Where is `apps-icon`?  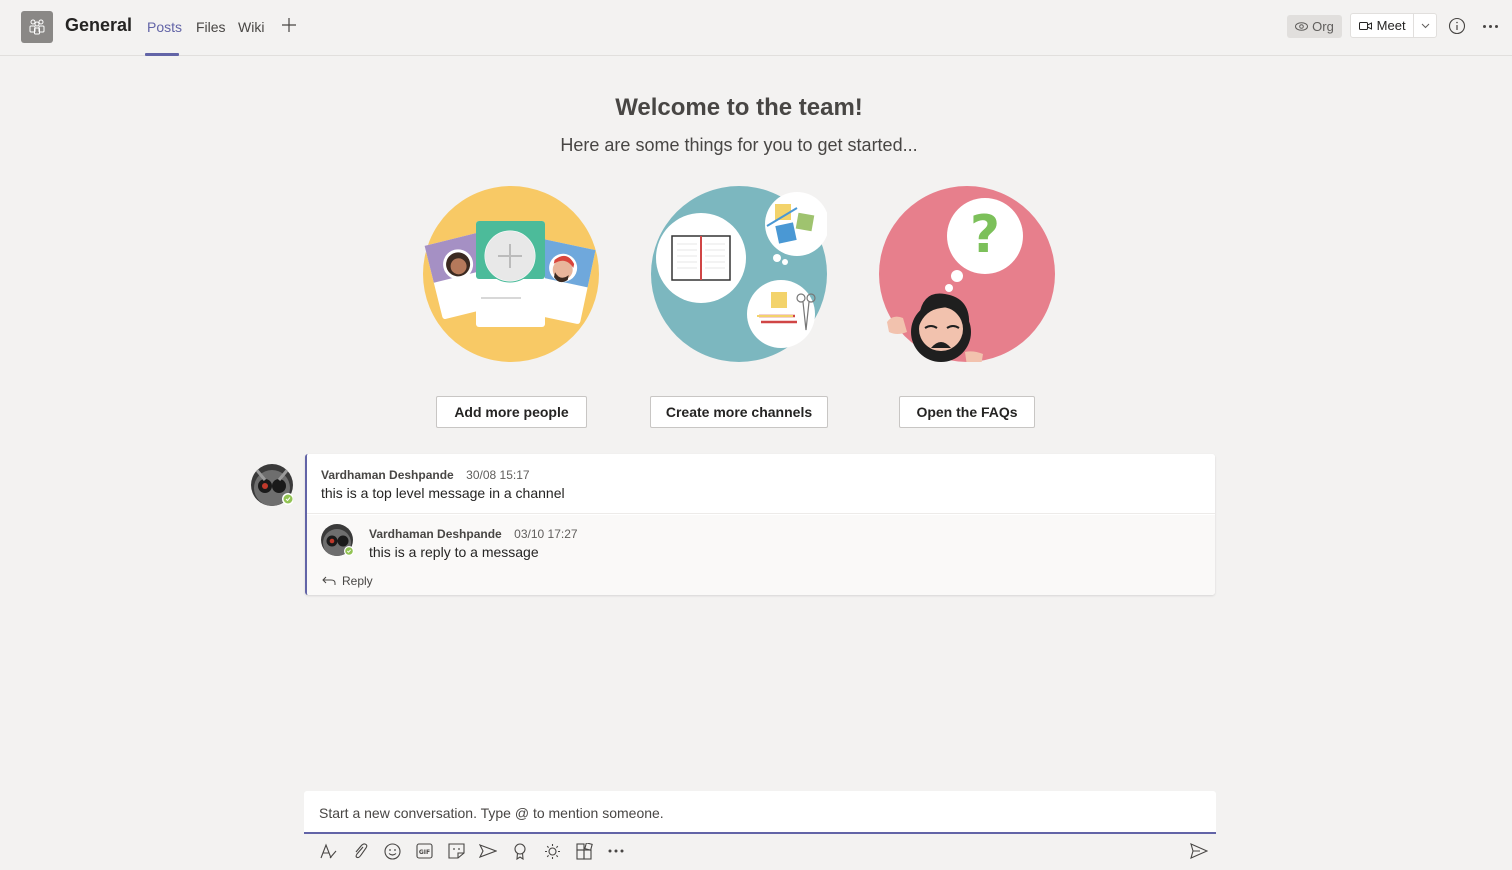
apps-icon is located at coordinates (584, 851).